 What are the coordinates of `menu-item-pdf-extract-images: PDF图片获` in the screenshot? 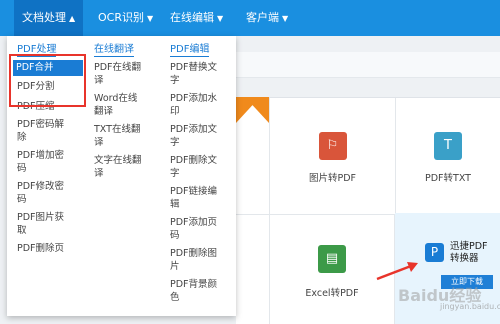 It's located at (40, 217).